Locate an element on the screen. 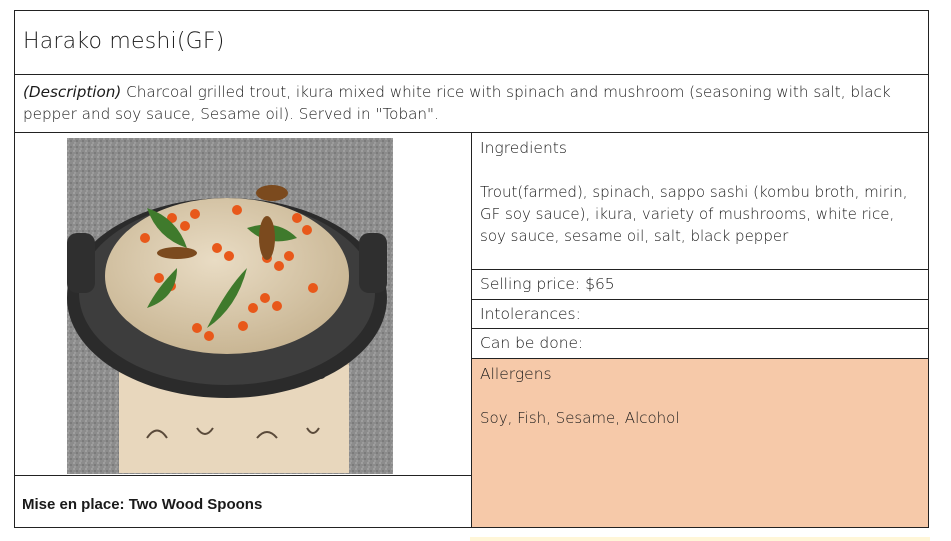  selling-price-label: Selling price: is located at coordinates (533, 284).